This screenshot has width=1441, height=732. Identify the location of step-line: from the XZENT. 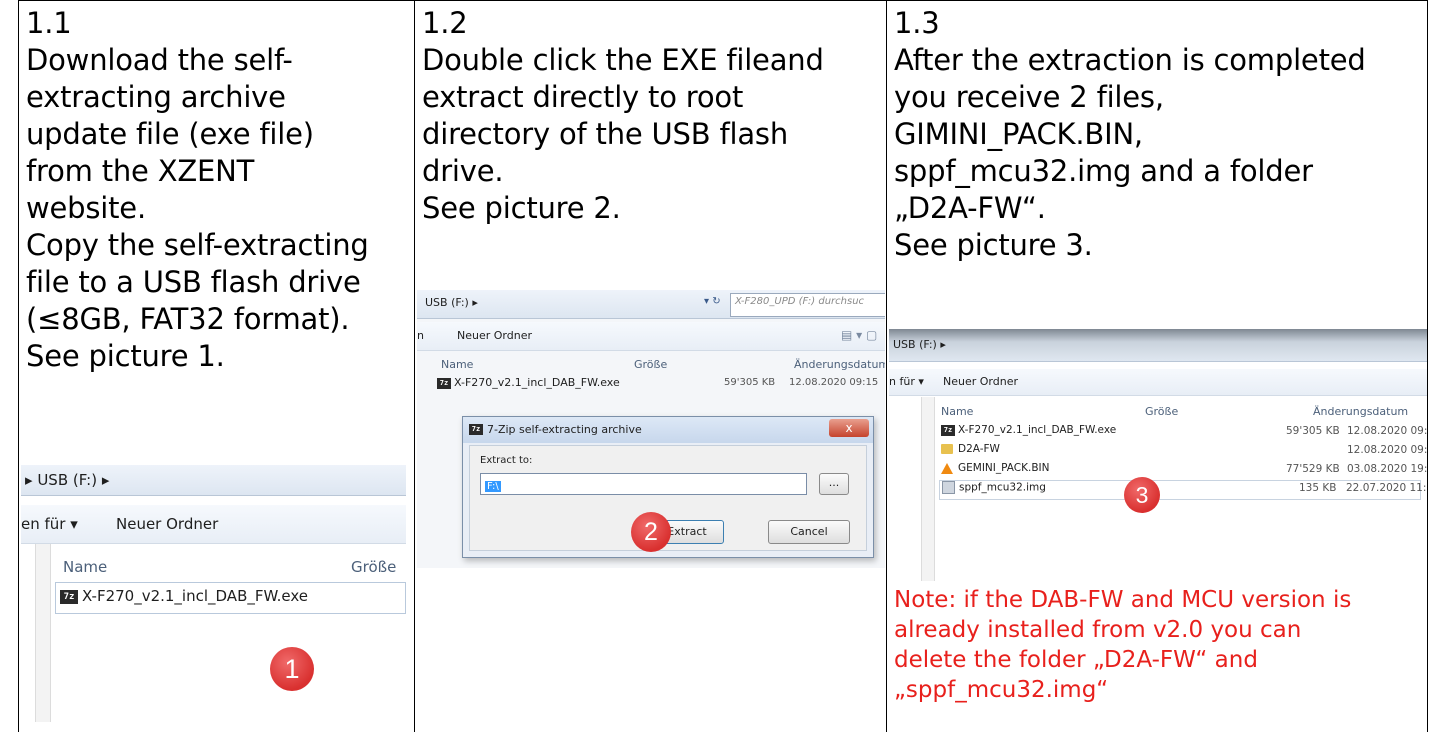
(140, 171).